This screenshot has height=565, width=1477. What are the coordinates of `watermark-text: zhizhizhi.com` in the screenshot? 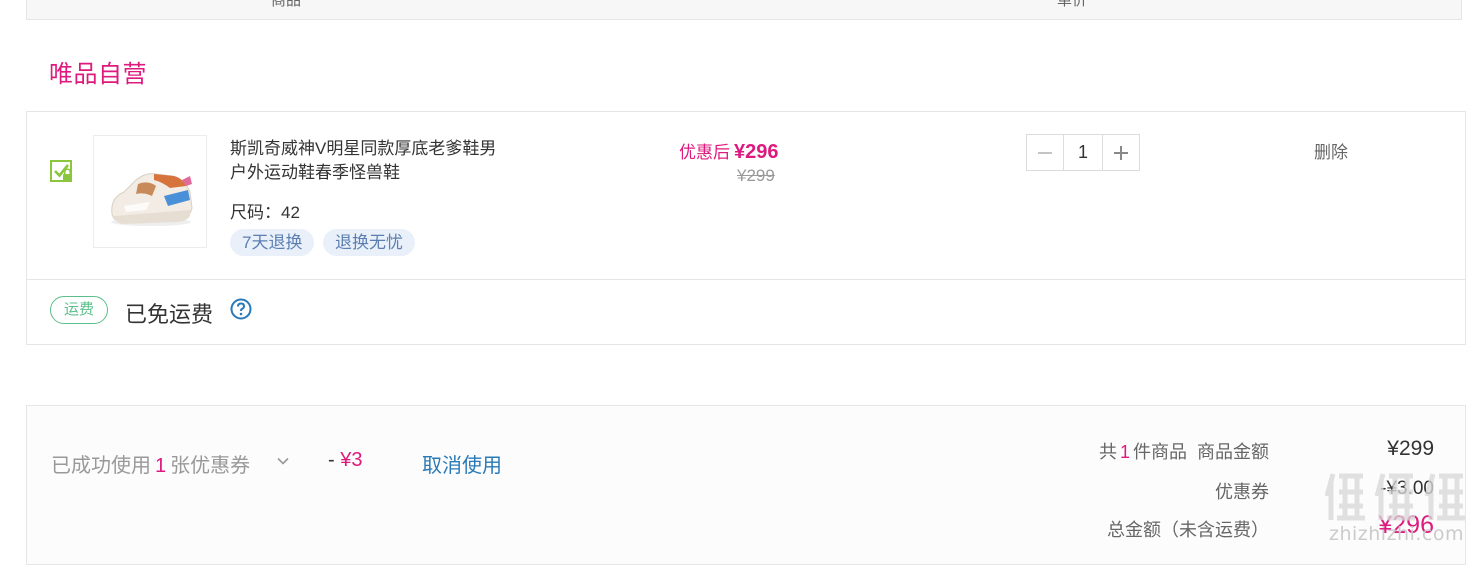 It's located at (1397, 534).